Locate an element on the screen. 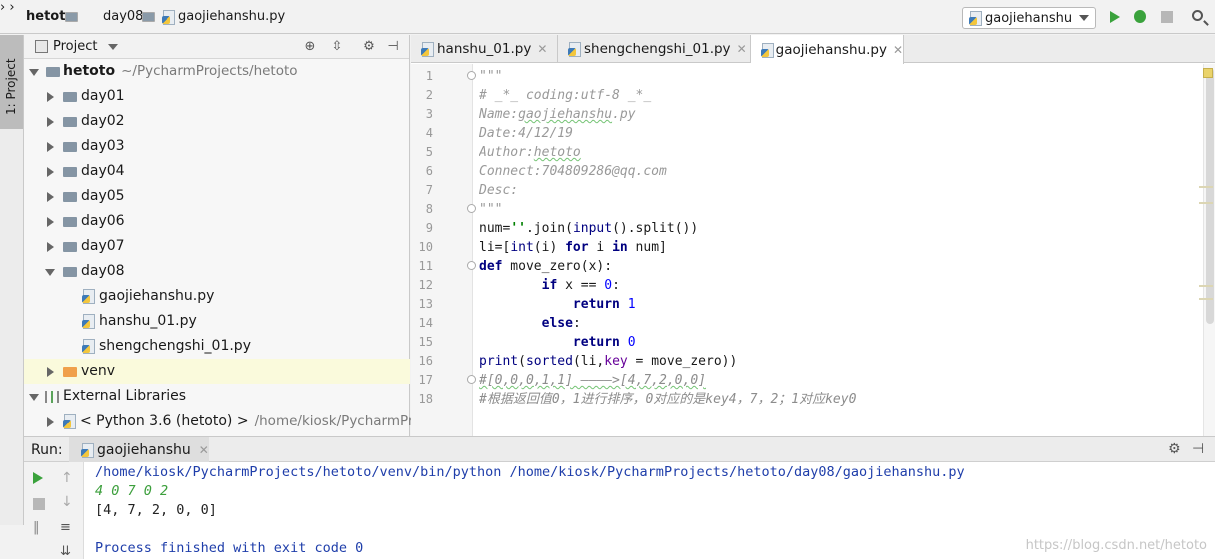 The image size is (1215, 559). pause-icon: ‖ is located at coordinates (39, 527).